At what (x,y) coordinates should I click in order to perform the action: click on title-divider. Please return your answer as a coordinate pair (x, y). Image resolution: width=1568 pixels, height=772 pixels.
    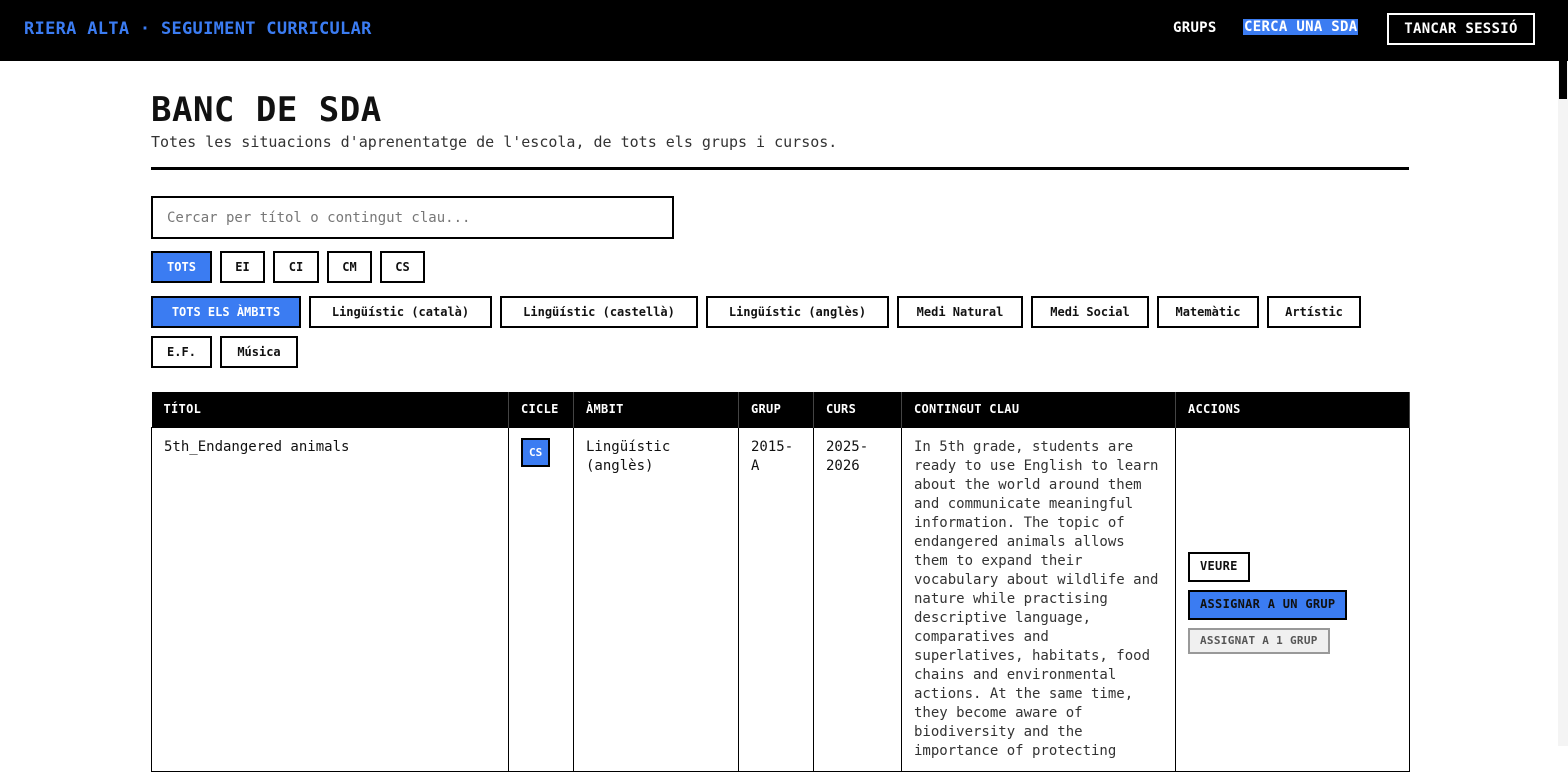
    Looking at the image, I should click on (780, 168).